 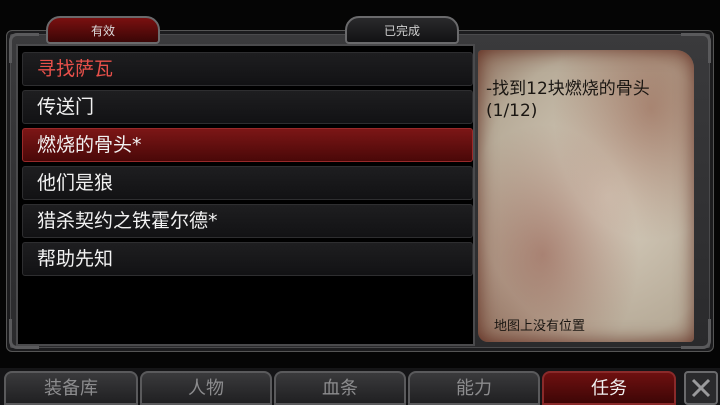 I want to click on tab-completed-quests: 已完成, so click(x=402, y=30).